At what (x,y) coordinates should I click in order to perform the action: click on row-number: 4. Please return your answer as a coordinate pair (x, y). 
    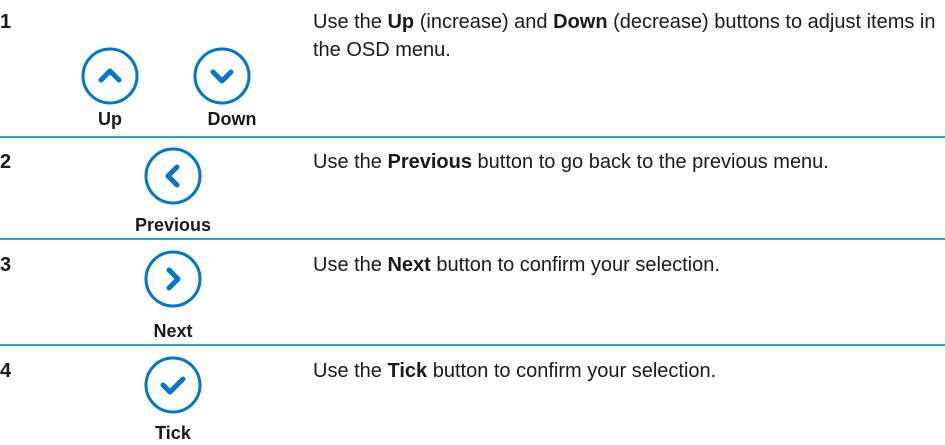
    Looking at the image, I should click on (6, 371).